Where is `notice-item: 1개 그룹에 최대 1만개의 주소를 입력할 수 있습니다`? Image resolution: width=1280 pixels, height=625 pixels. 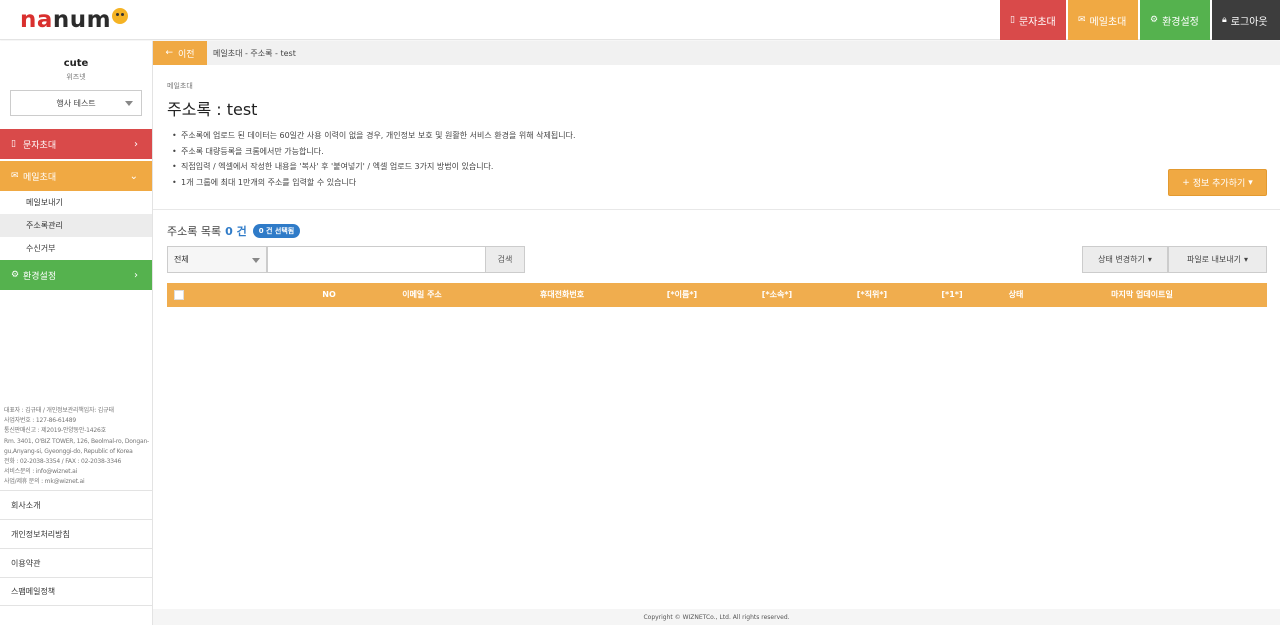 notice-item: 1개 그룹에 최대 1만개의 주소를 입력할 수 있습니다 is located at coordinates (374, 183).